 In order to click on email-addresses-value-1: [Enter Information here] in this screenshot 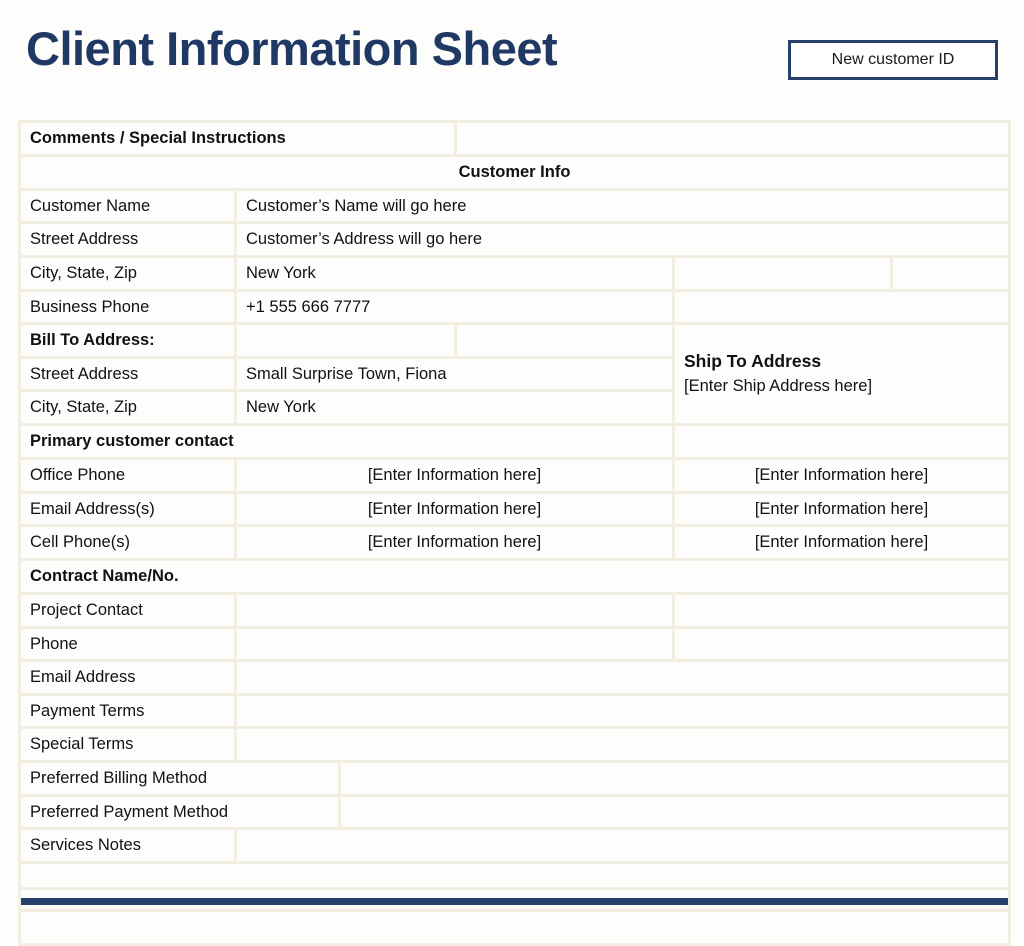, I will do `click(454, 509)`.